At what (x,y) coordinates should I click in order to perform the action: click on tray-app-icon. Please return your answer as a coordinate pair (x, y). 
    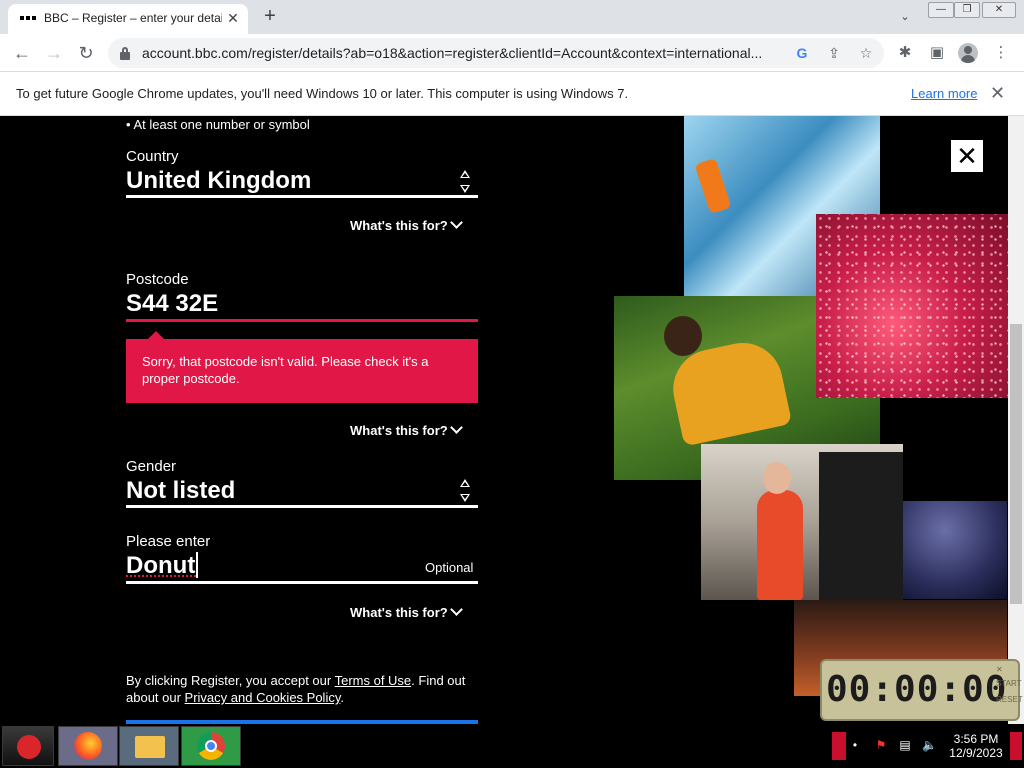
    Looking at the image, I should click on (839, 746).